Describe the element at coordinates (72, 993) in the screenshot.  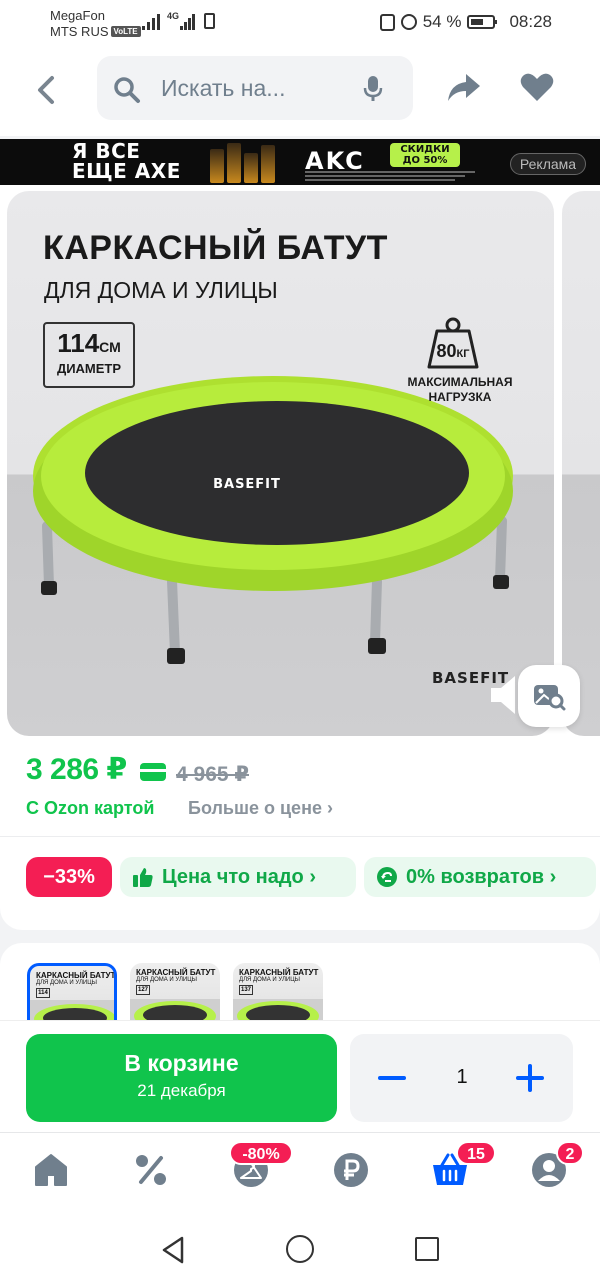
I see `thumbnail-1: КАРКАСНЫЙ БАТУТ ДЛЯ ДОМА И УЛИЦЫ 114` at that location.